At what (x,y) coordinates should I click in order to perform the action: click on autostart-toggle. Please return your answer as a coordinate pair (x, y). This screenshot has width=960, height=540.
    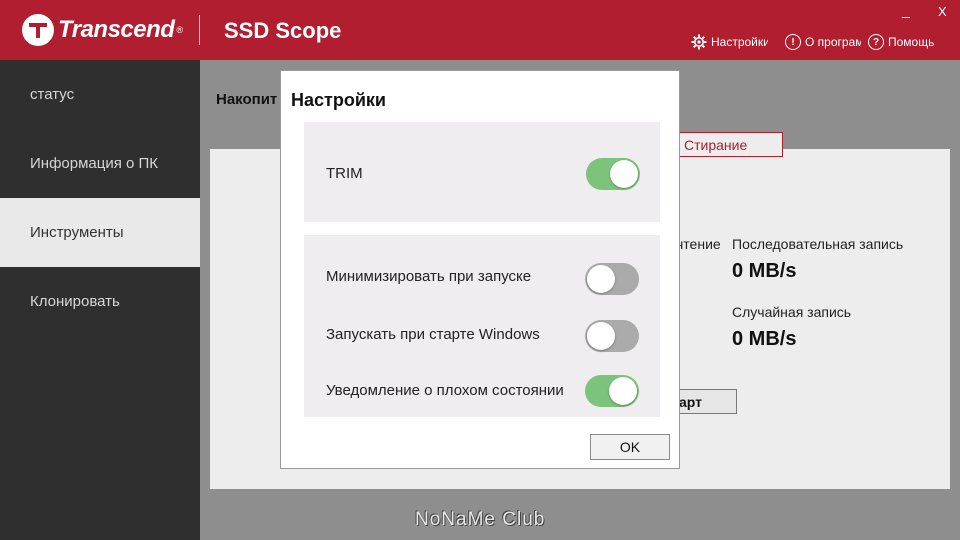
    Looking at the image, I should click on (612, 336).